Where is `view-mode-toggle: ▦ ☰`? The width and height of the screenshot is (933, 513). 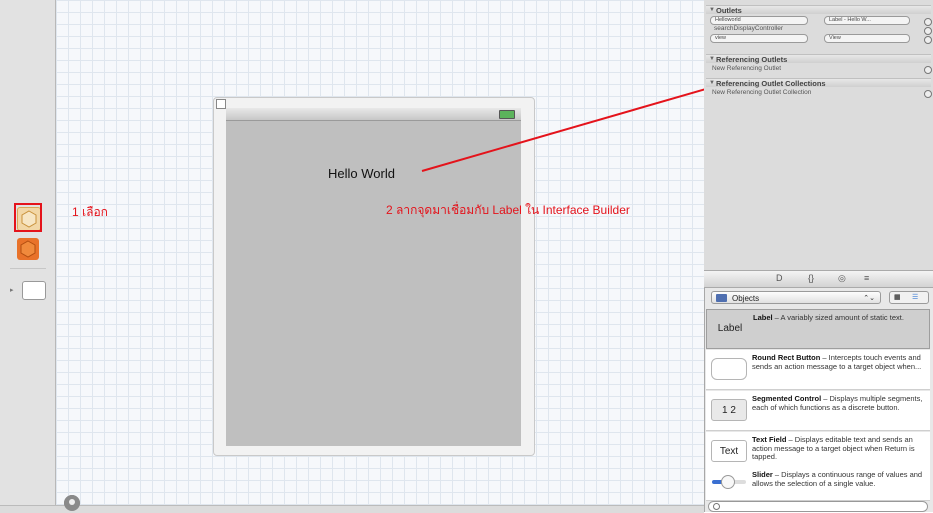
view-mode-toggle: ▦ ☰ is located at coordinates (909, 297).